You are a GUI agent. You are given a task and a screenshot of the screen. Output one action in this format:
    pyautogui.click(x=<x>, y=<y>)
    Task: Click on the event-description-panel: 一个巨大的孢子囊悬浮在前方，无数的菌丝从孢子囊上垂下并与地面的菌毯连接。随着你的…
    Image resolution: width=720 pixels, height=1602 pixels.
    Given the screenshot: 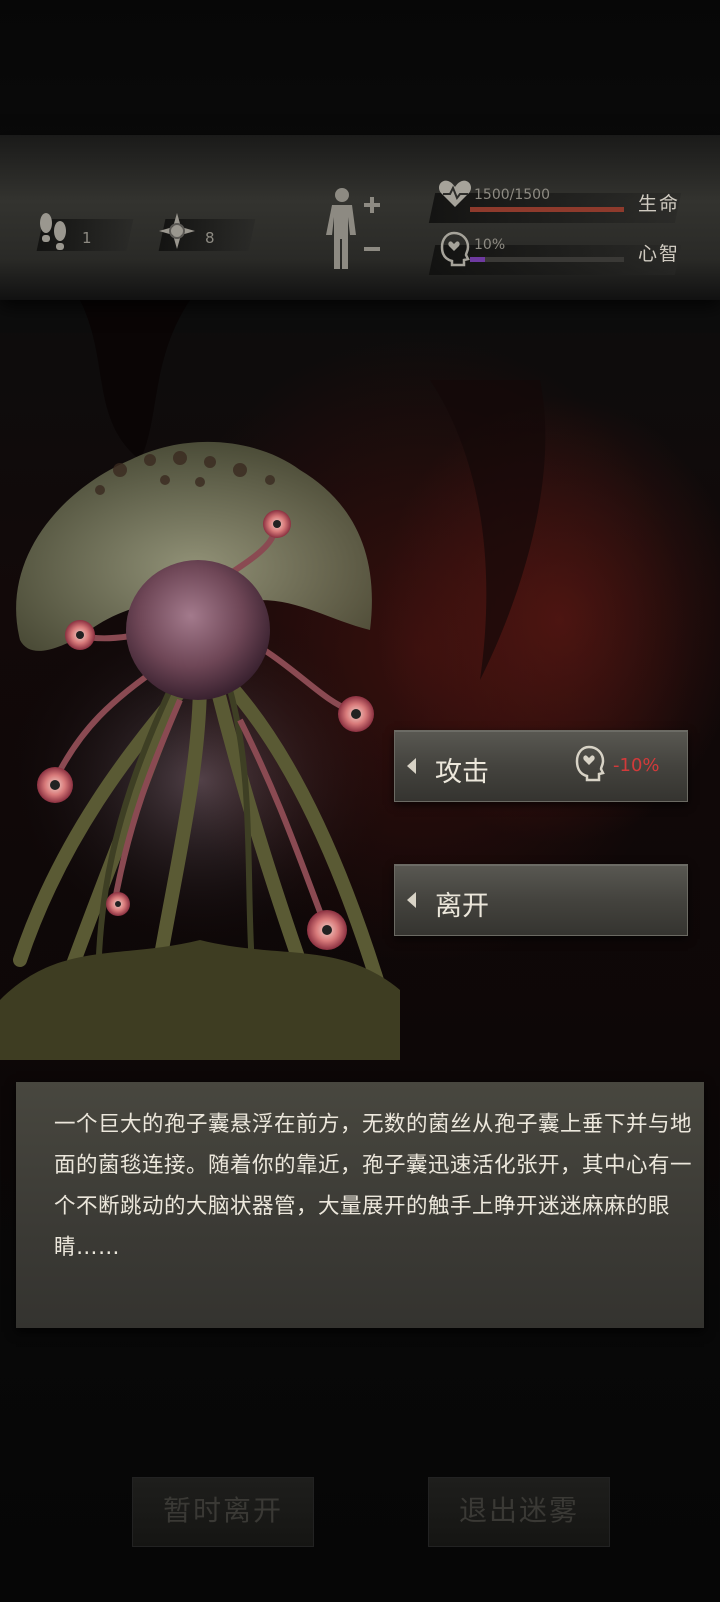 What is the action you would take?
    pyautogui.click(x=360, y=1205)
    